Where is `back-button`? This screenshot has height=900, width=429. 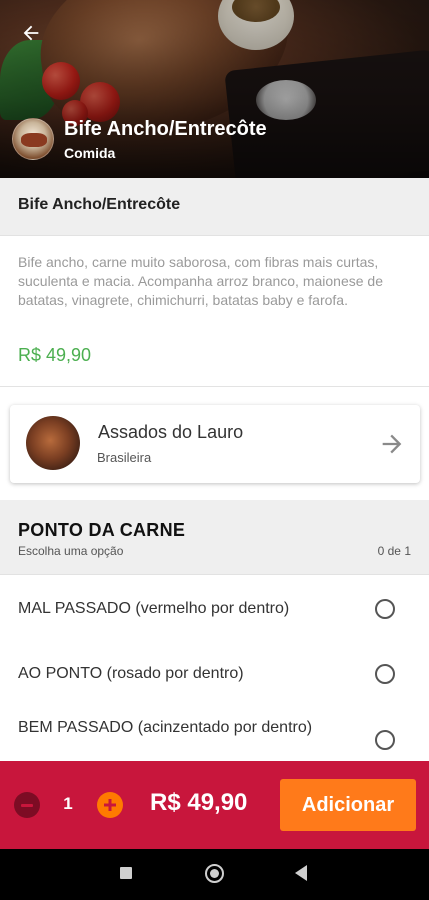
back-button is located at coordinates (31, 33).